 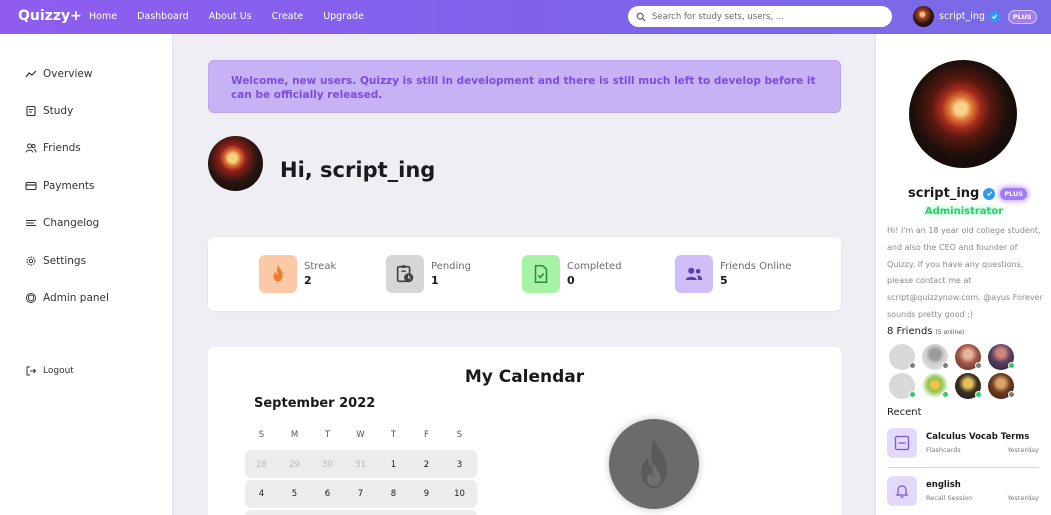 What do you see at coordinates (65, 261) in the screenshot?
I see `sidebar-item-label: Settings` at bounding box center [65, 261].